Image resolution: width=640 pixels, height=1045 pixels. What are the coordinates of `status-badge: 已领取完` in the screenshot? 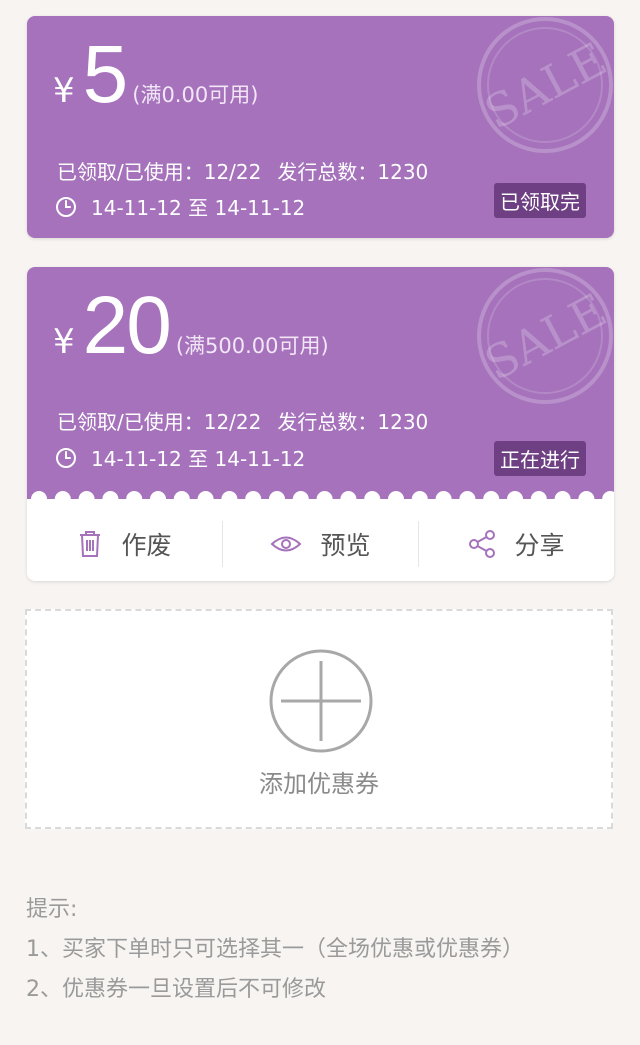 It's located at (540, 200).